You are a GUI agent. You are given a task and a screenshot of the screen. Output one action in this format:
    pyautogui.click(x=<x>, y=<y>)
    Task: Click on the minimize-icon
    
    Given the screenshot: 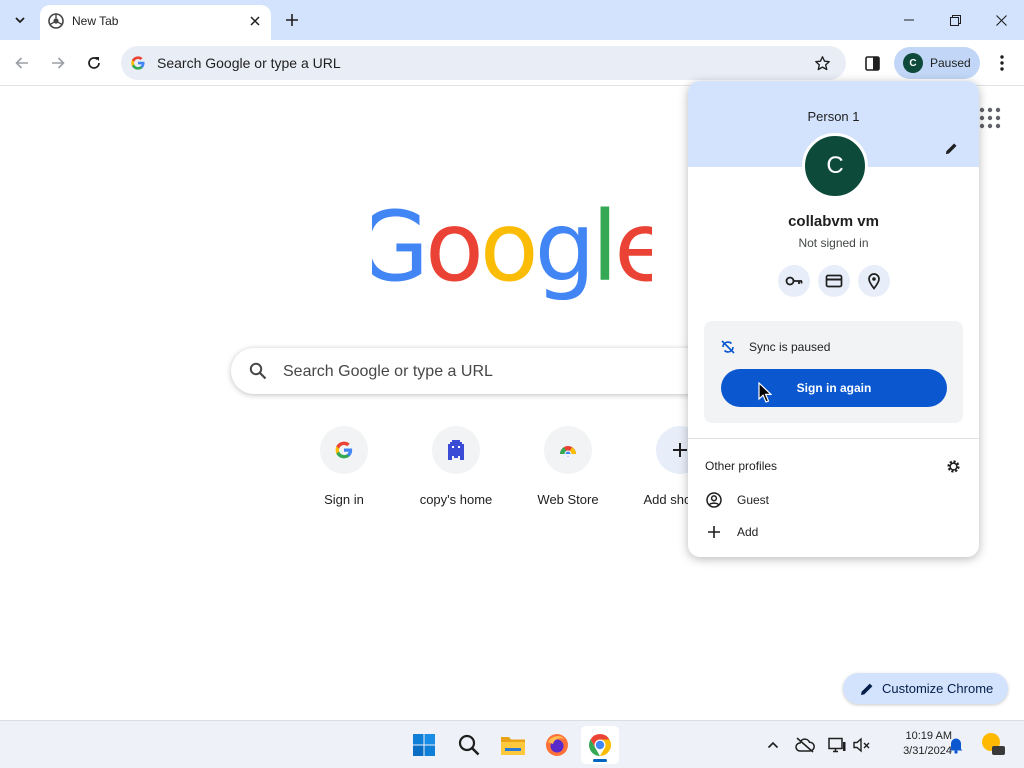 What is the action you would take?
    pyautogui.click(x=909, y=20)
    